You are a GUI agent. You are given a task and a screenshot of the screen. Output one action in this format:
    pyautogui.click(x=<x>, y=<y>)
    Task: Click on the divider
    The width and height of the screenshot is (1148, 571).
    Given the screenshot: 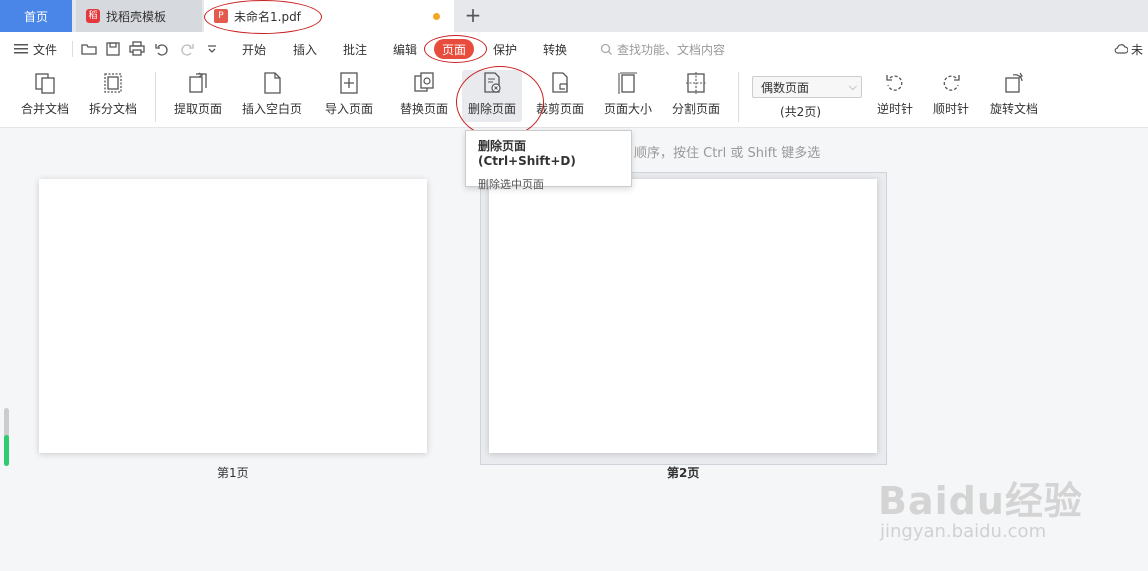 What is the action you would take?
    pyautogui.click(x=72, y=49)
    